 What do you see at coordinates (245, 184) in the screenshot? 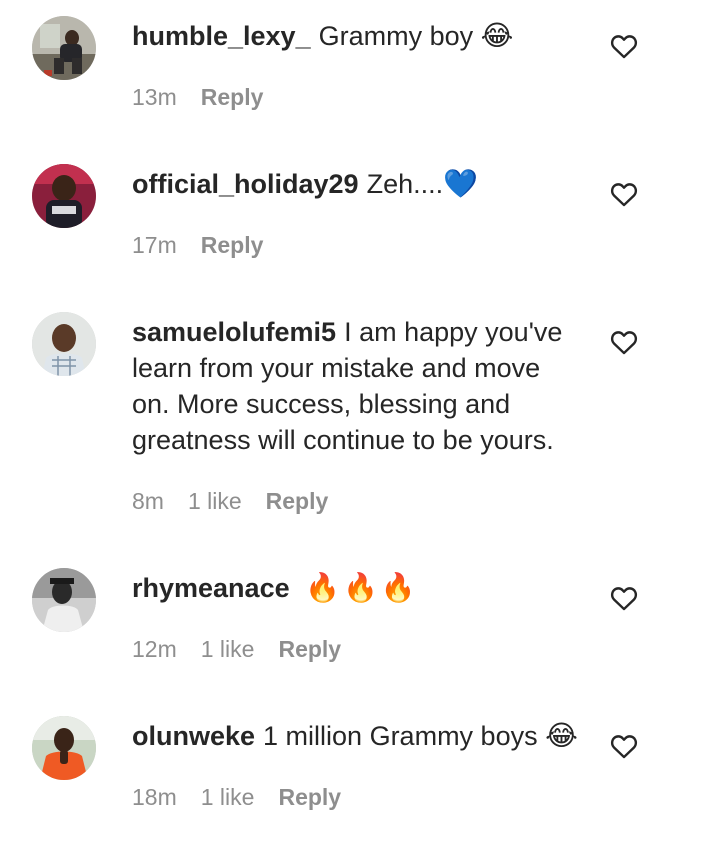
I see `comment-username: official_holiday29` at bounding box center [245, 184].